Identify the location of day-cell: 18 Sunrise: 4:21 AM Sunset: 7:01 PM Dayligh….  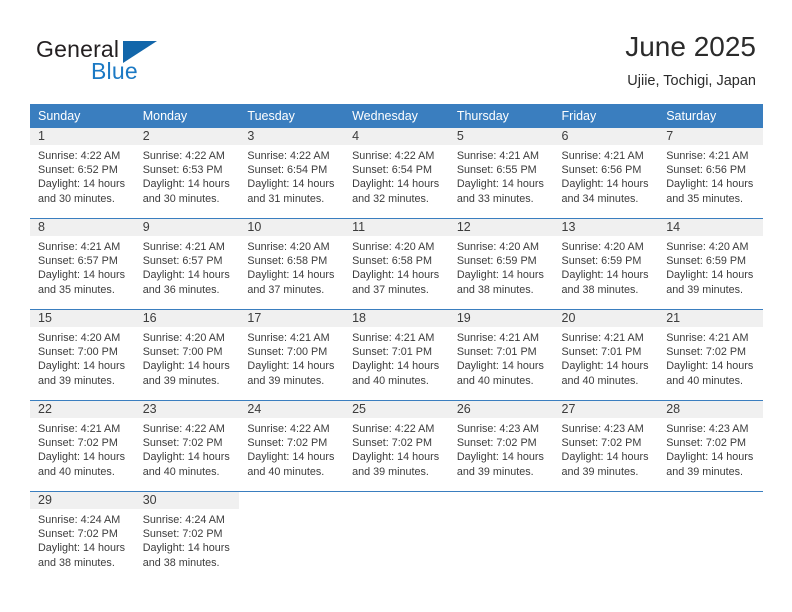
(396, 355).